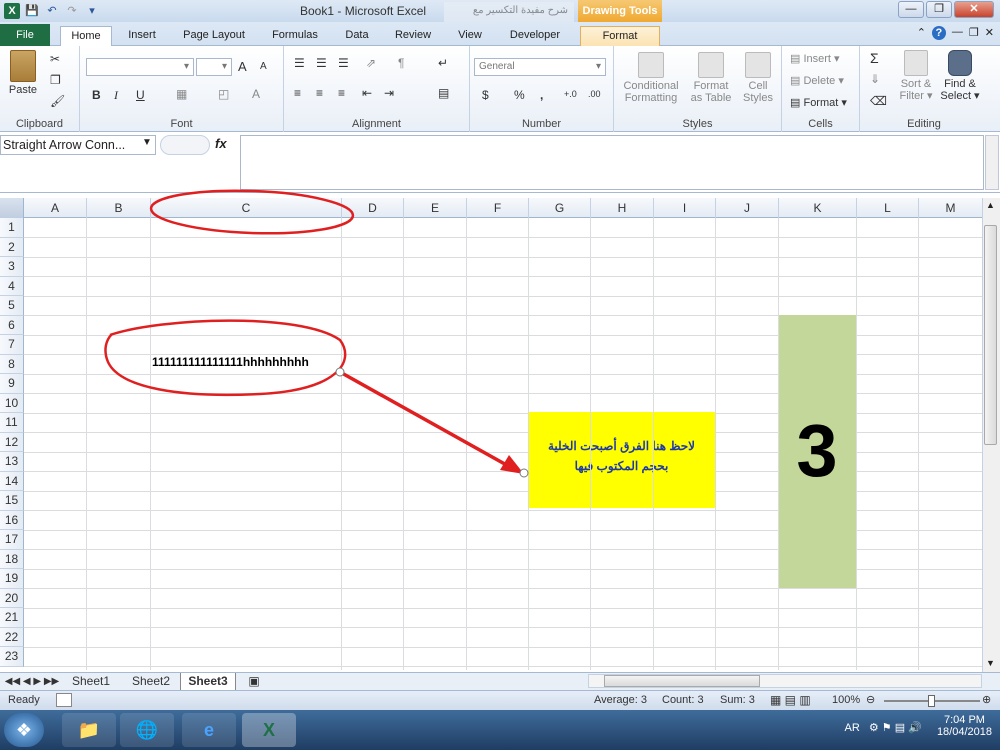 The image size is (1000, 750). I want to click on sheet-tab-sheet1: Sheet1, so click(91, 682).